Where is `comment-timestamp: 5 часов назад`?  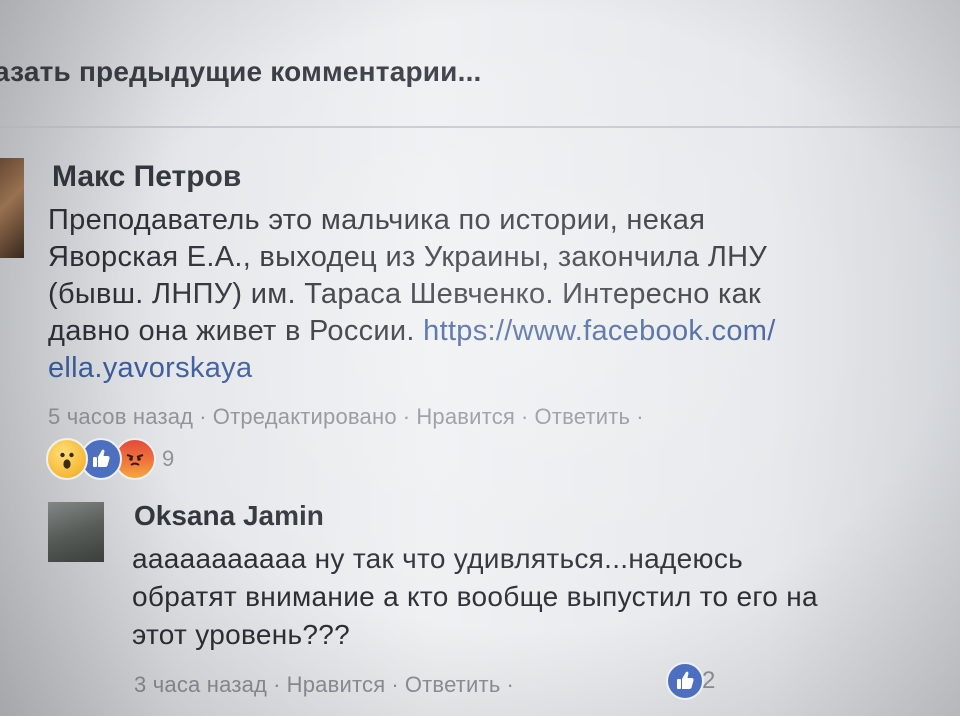 comment-timestamp: 5 часов назад is located at coordinates (120, 416).